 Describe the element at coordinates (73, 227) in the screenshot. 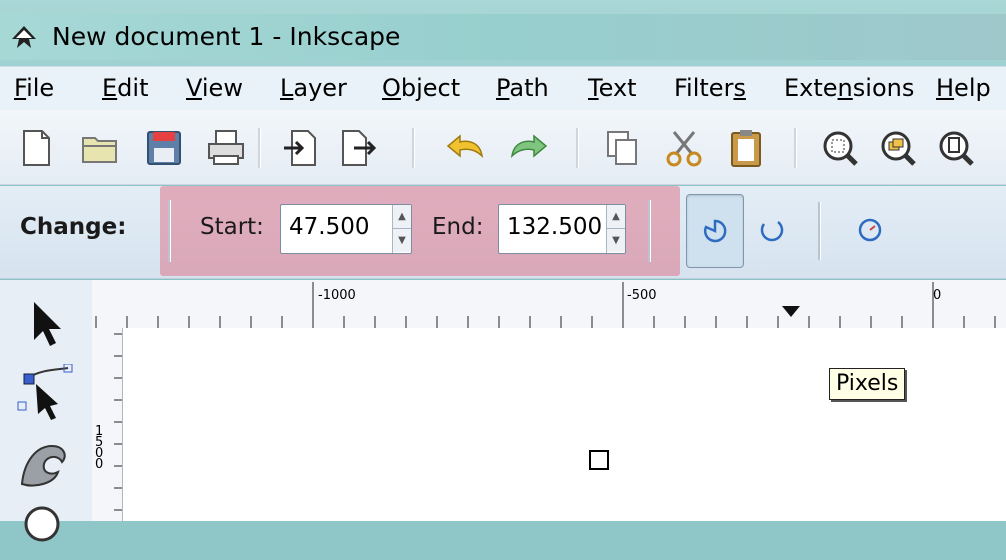

I see `change-label: Change:` at that location.